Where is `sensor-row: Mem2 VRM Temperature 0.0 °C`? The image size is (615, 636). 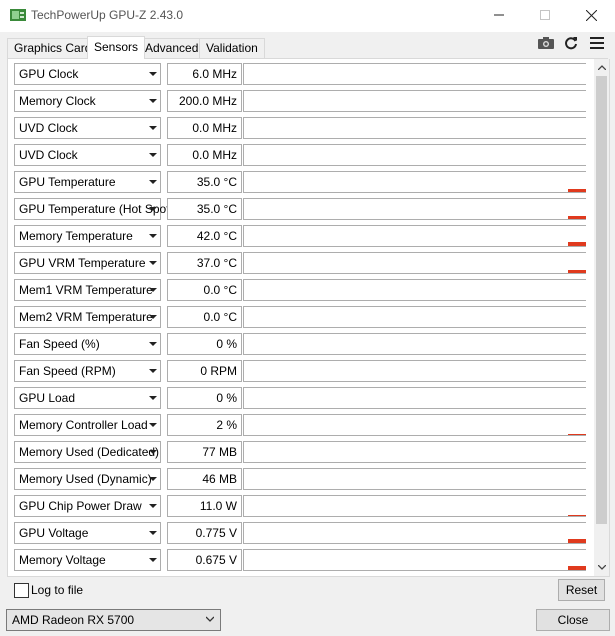
sensor-row: Mem2 VRM Temperature 0.0 °C is located at coordinates (304, 317).